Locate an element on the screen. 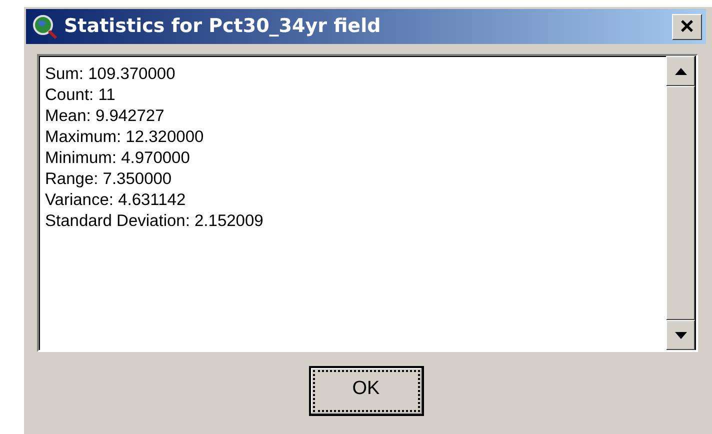 Image resolution: width=712 pixels, height=434 pixels. close-button: × is located at coordinates (687, 27).